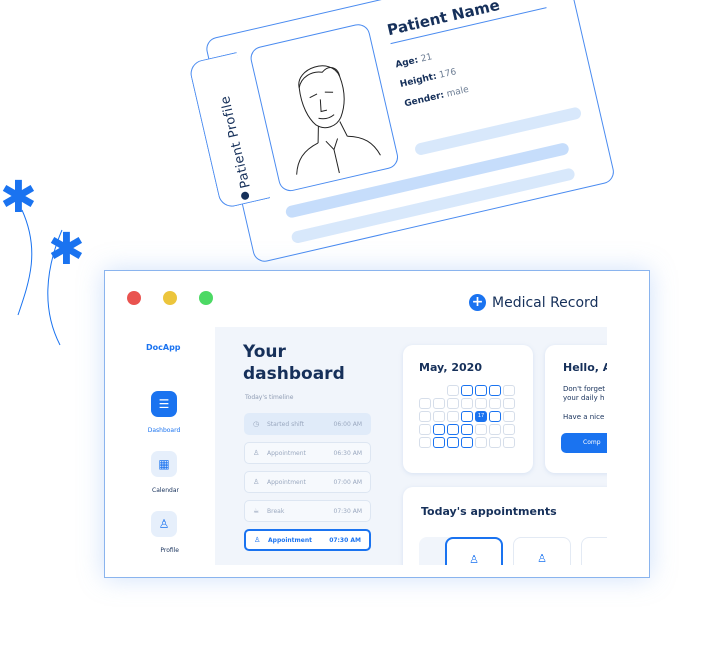 The width and height of the screenshot is (716, 648). I want to click on calendar-day-selected: 17, so click(481, 416).